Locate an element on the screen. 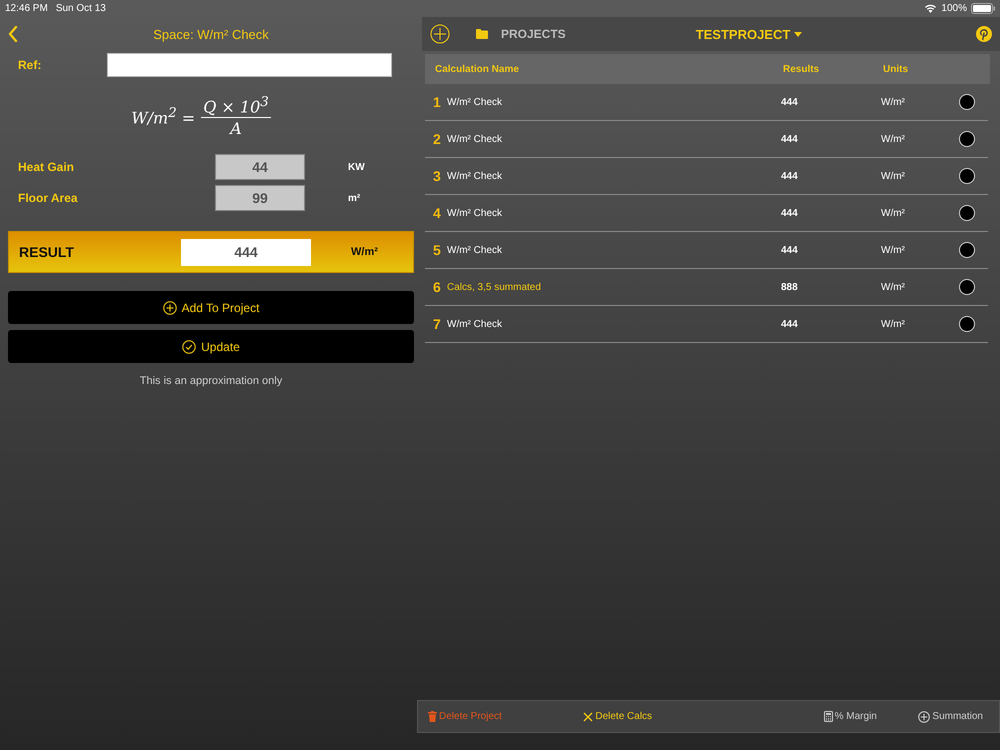 The height and width of the screenshot is (750, 1000). back-chevron-icon is located at coordinates (13, 34).